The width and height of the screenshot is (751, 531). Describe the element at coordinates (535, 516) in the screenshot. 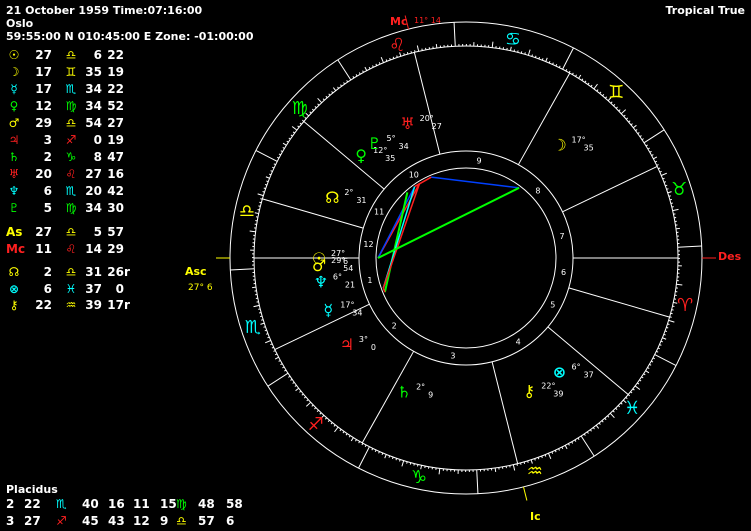

I see `imum-coeli-label: Ic` at that location.